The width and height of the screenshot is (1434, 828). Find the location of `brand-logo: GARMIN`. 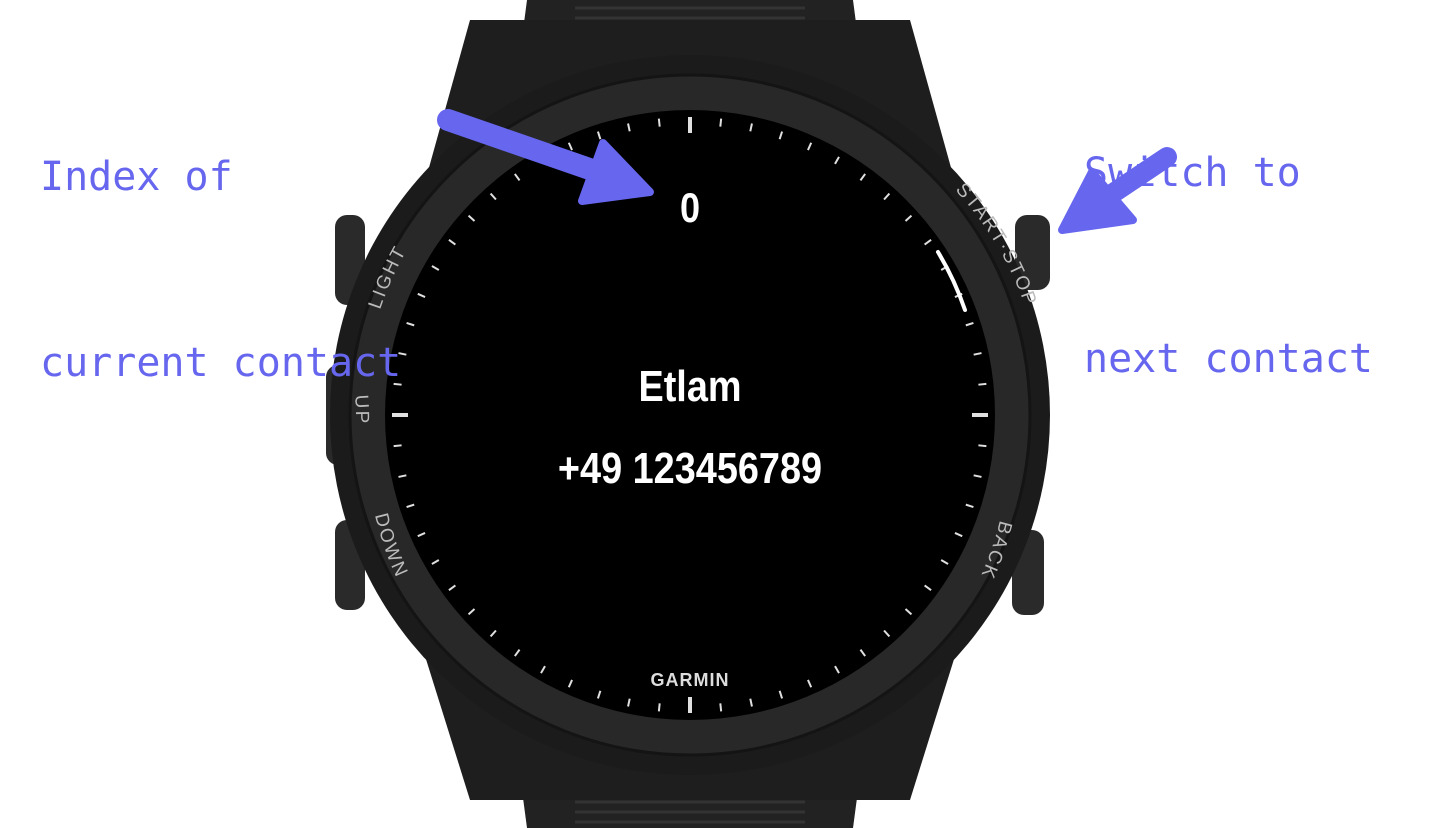

brand-logo: GARMIN is located at coordinates (690, 680).